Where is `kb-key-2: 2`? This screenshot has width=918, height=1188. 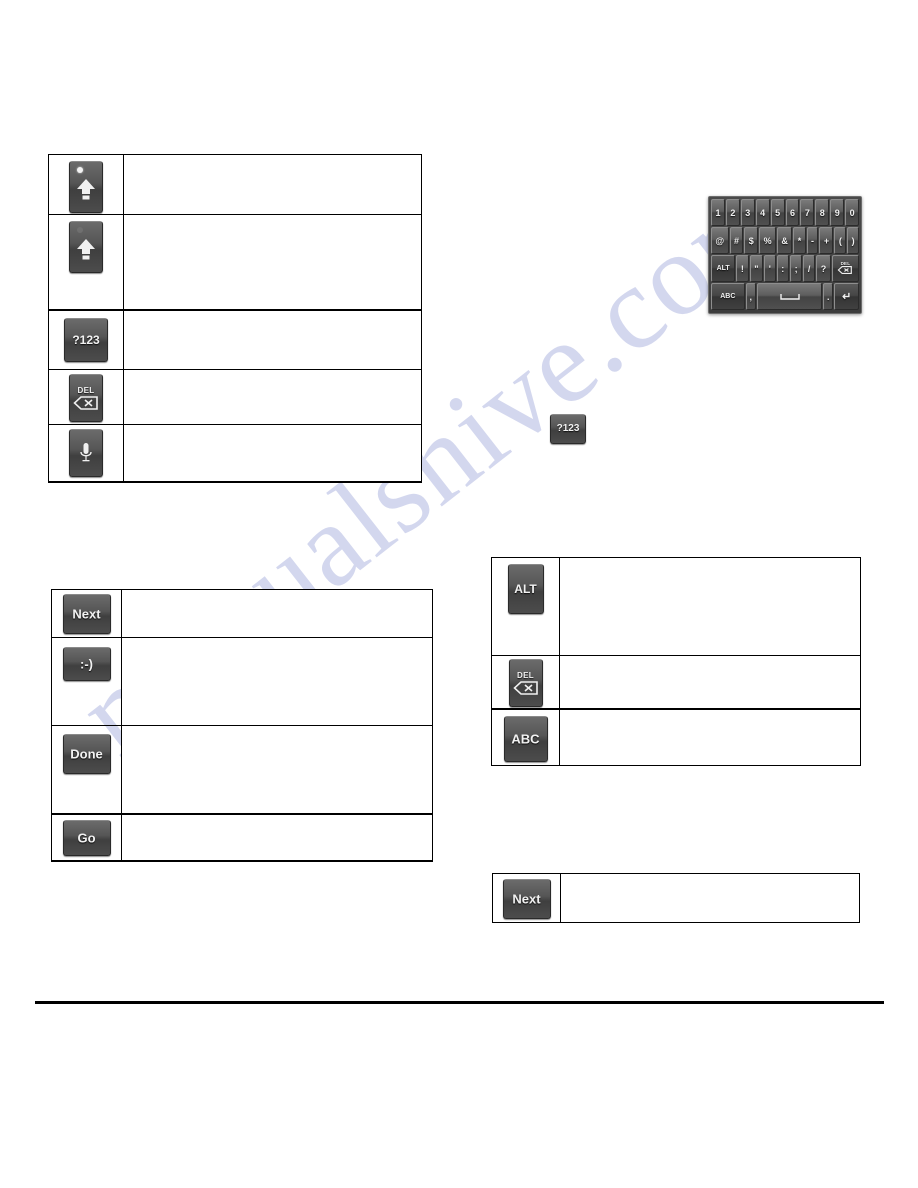 kb-key-2: 2 is located at coordinates (732, 212).